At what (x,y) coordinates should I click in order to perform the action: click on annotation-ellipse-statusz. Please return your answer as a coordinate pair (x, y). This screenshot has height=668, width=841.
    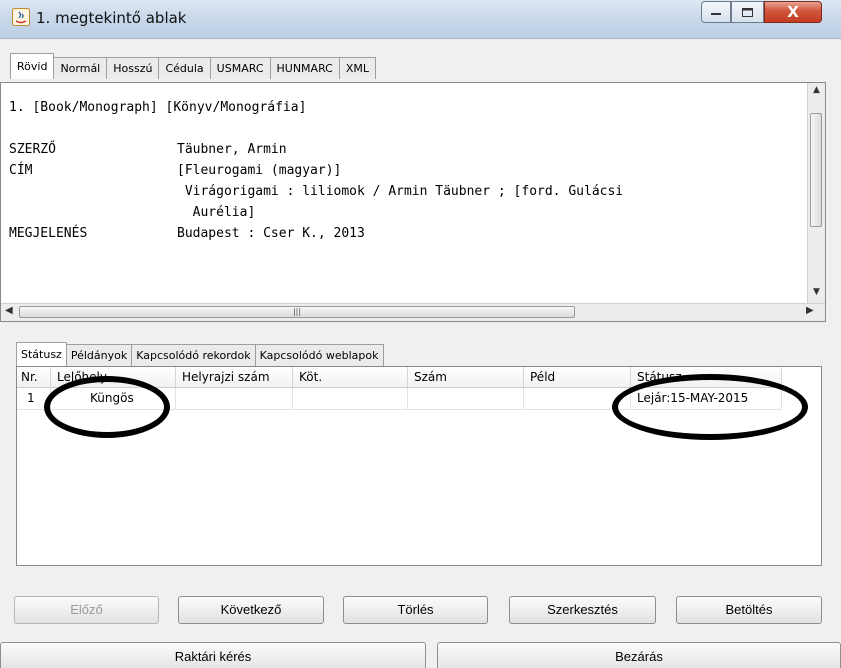
    Looking at the image, I should click on (710, 407).